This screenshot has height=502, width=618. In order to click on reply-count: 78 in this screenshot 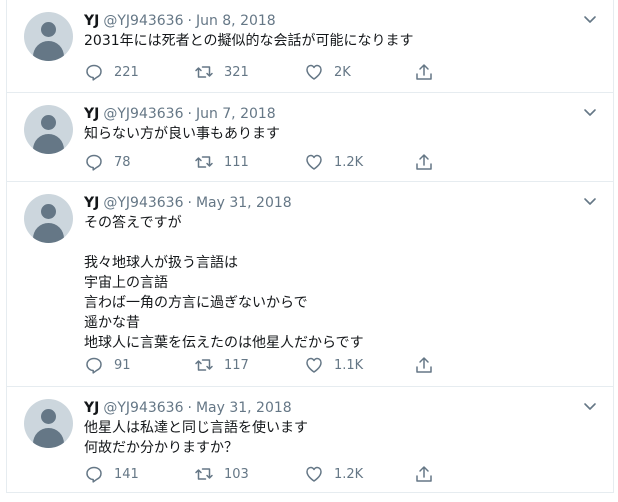, I will do `click(122, 162)`.